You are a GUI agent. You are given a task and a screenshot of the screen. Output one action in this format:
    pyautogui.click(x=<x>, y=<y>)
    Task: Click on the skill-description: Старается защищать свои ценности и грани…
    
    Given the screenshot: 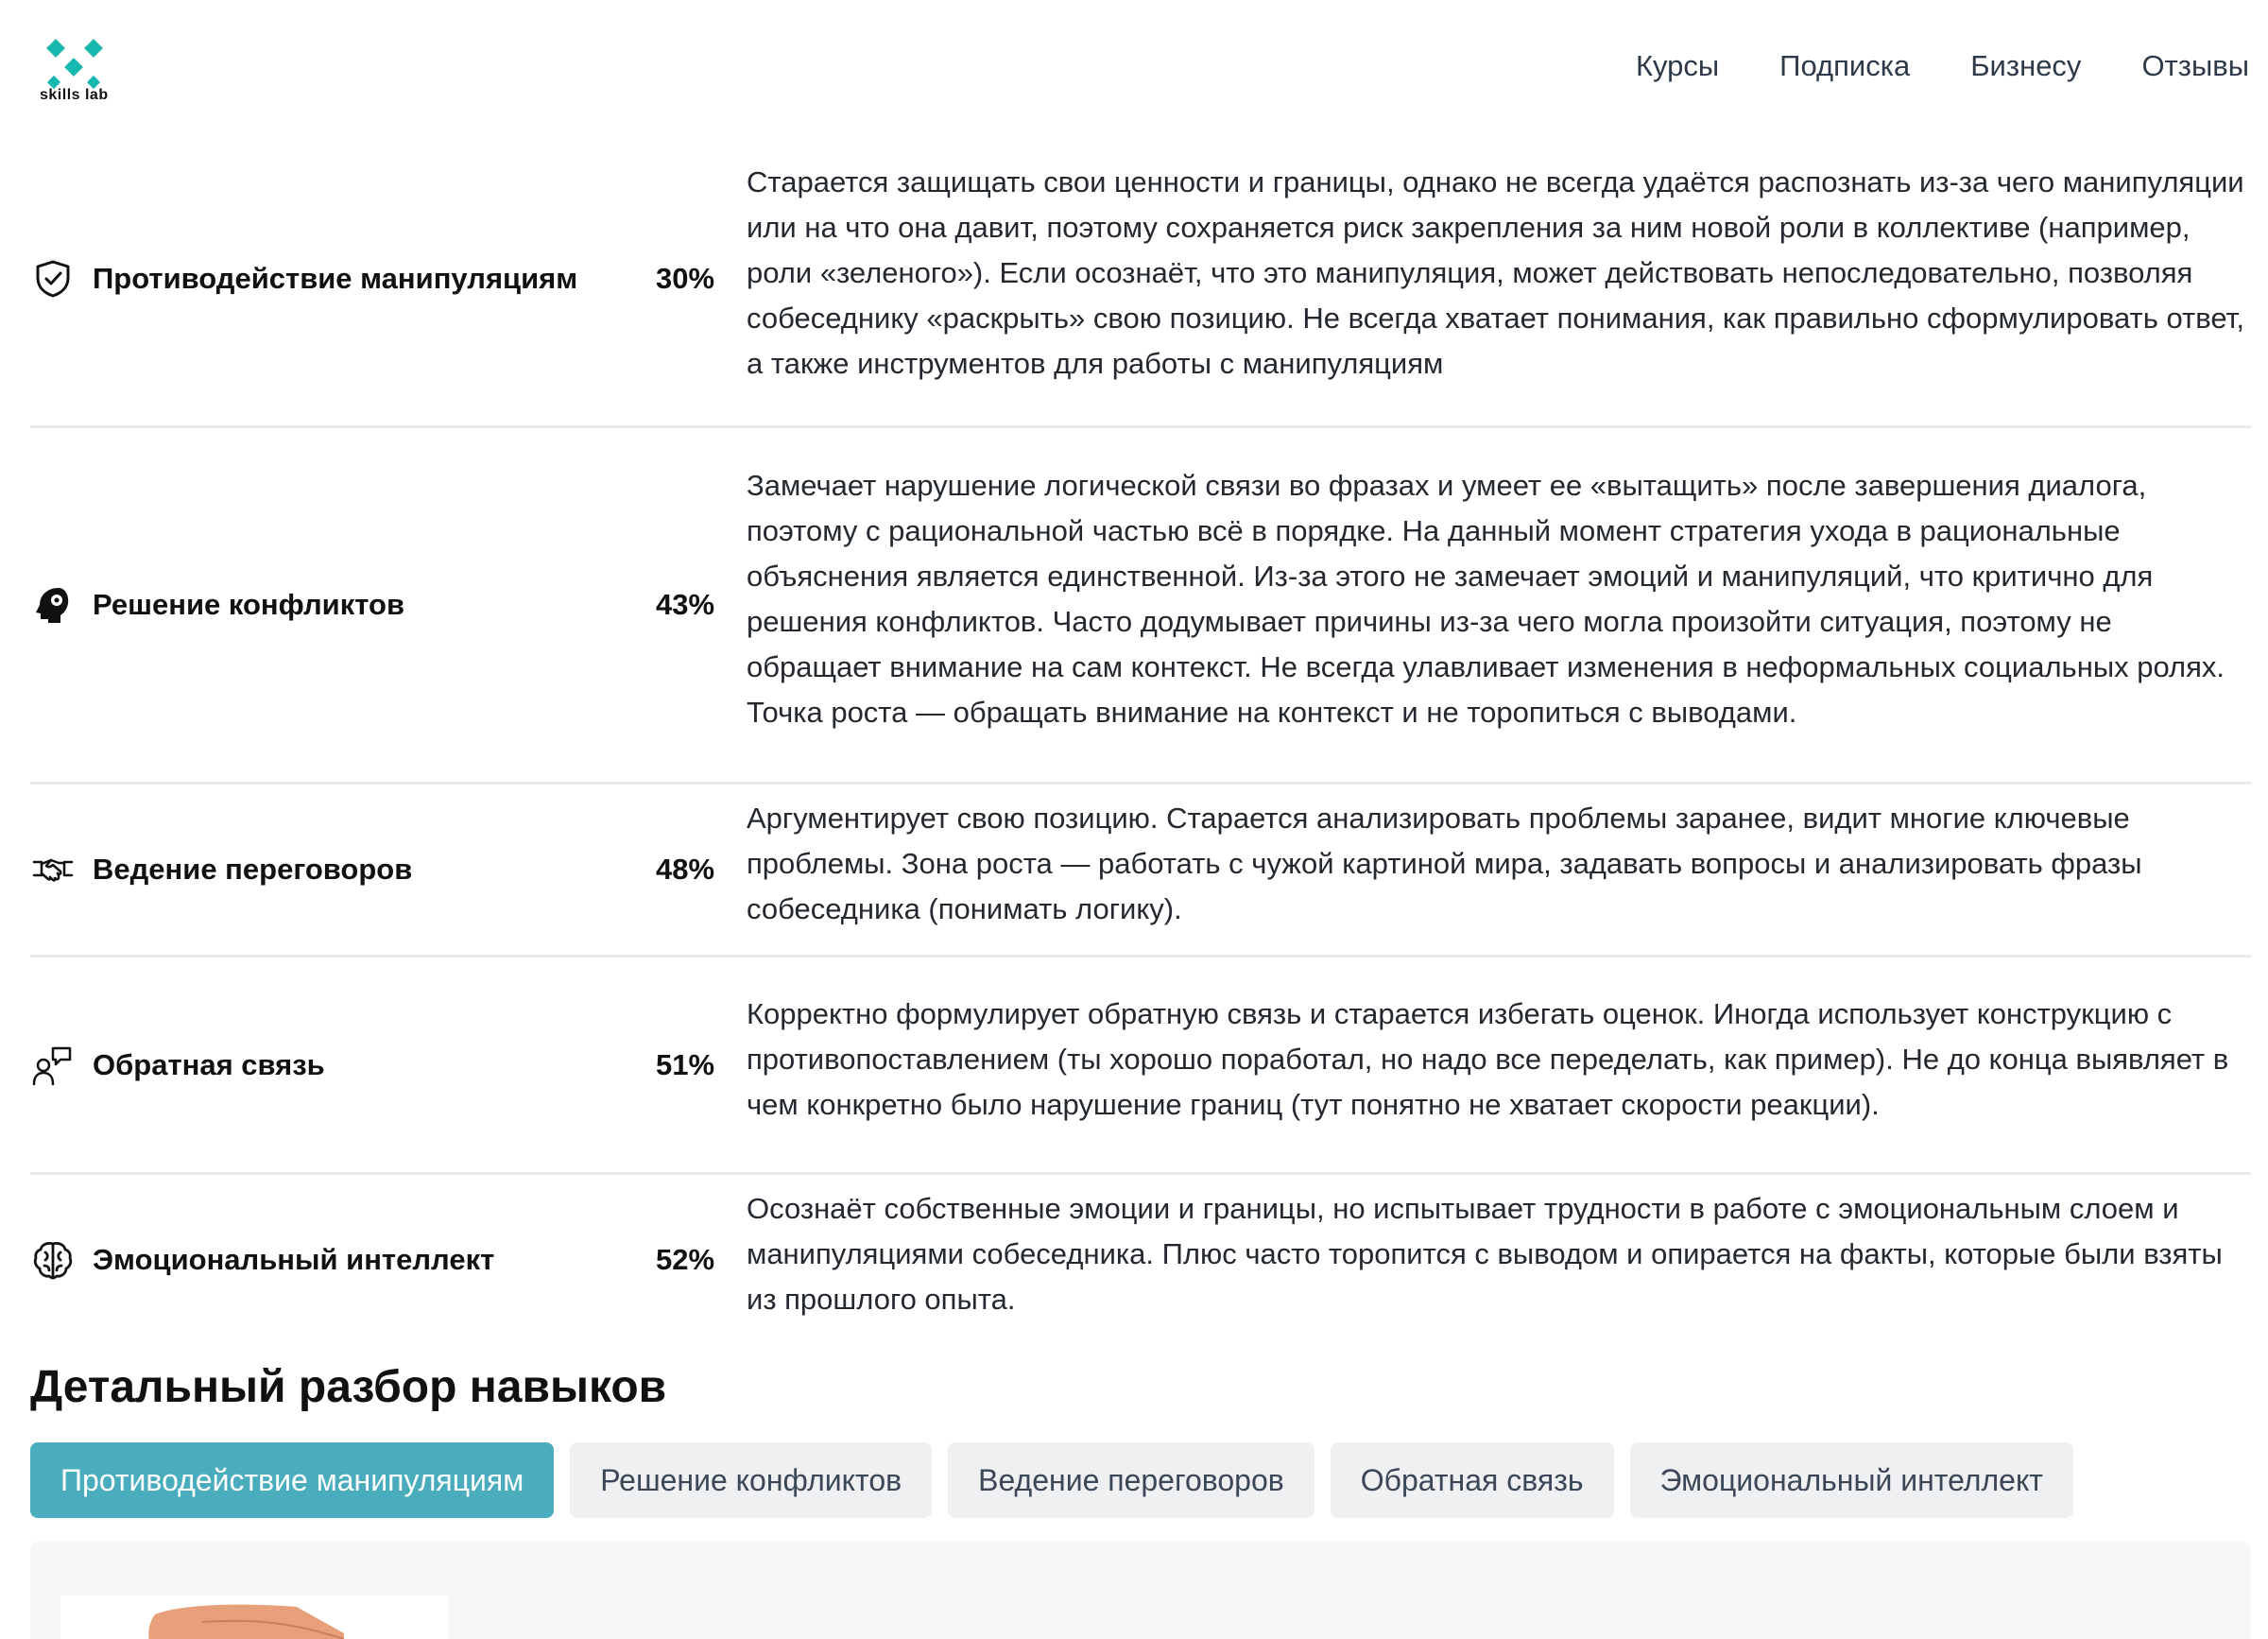 What is the action you would take?
    pyautogui.click(x=1495, y=273)
    